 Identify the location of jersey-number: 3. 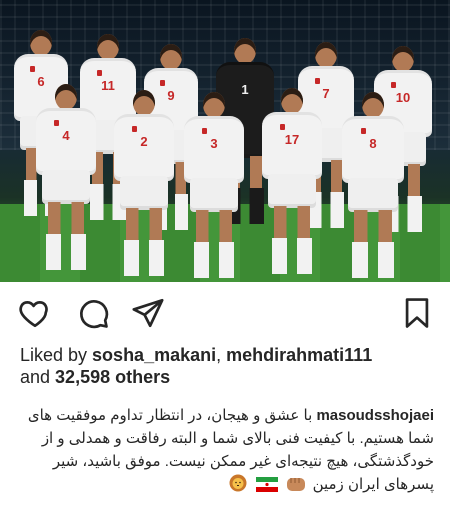
(214, 143).